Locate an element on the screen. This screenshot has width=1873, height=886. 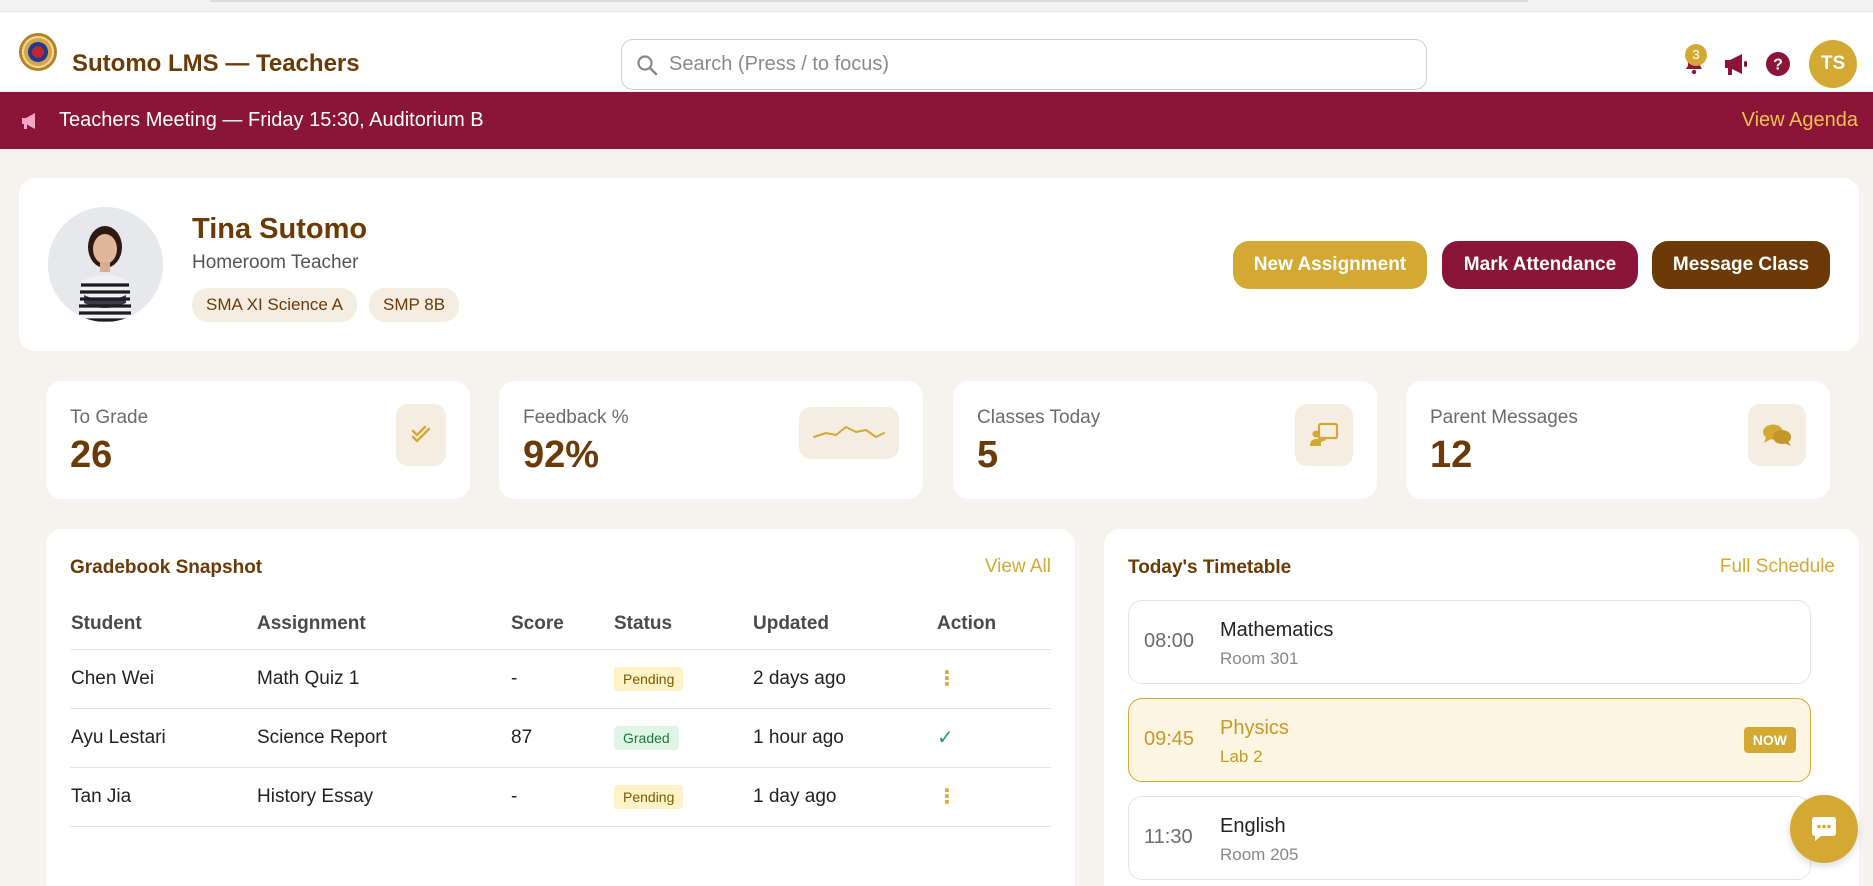
class-chip: SMA XI Science A is located at coordinates (275, 305).